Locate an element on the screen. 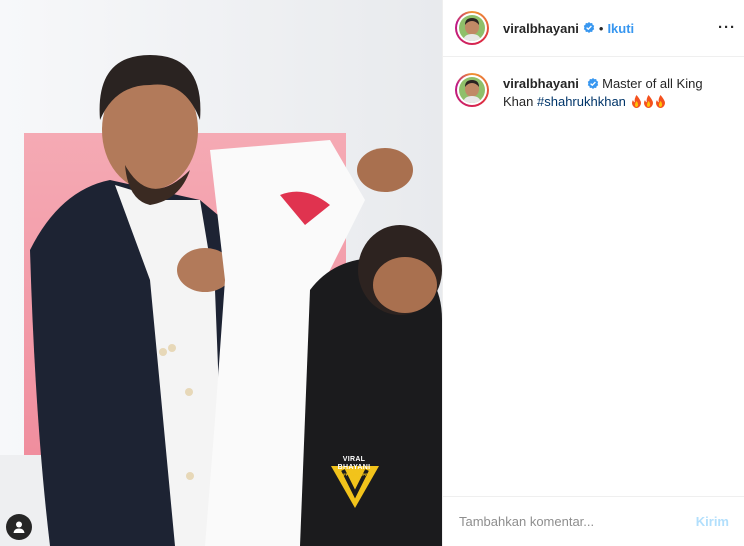 Image resolution: width=744 pixels, height=546 pixels. post-header: viralbhayani • Ikuti ··· is located at coordinates (593, 28).